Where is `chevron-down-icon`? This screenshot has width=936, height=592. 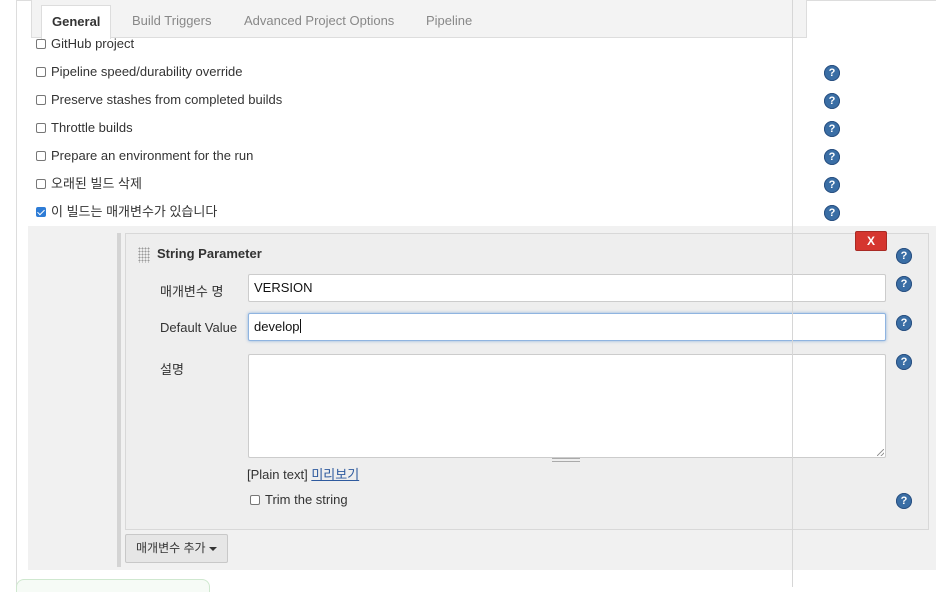 chevron-down-icon is located at coordinates (213, 549).